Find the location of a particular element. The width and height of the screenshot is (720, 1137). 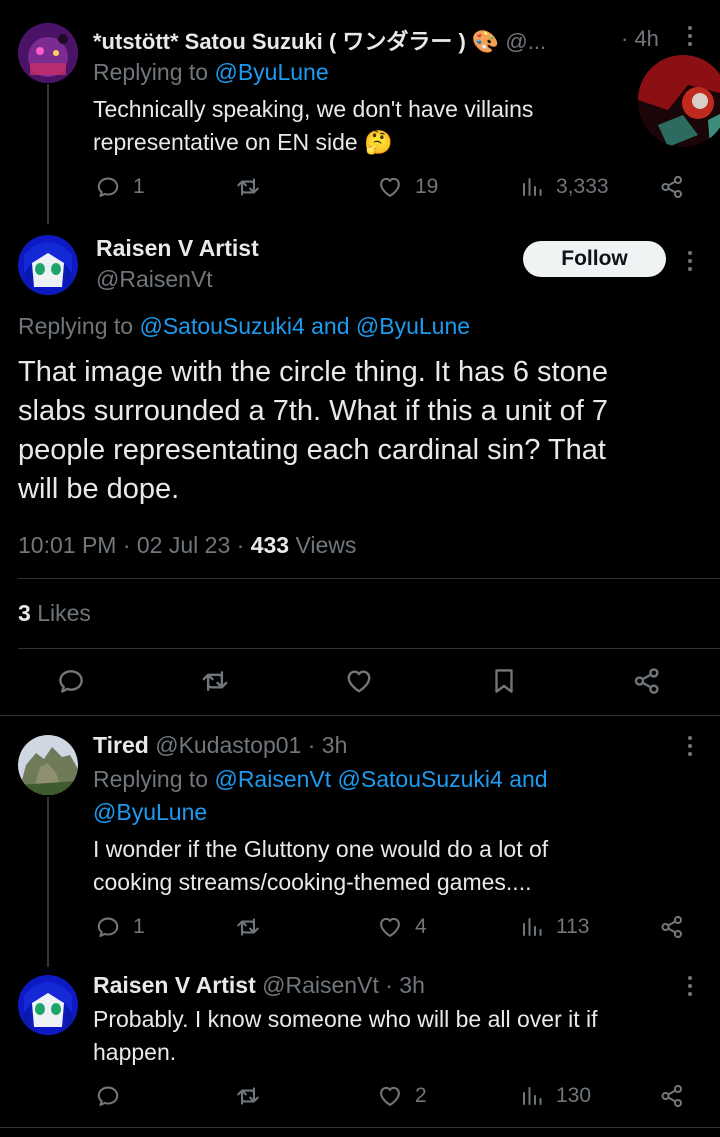

bookmark-button is located at coordinates (504, 681).